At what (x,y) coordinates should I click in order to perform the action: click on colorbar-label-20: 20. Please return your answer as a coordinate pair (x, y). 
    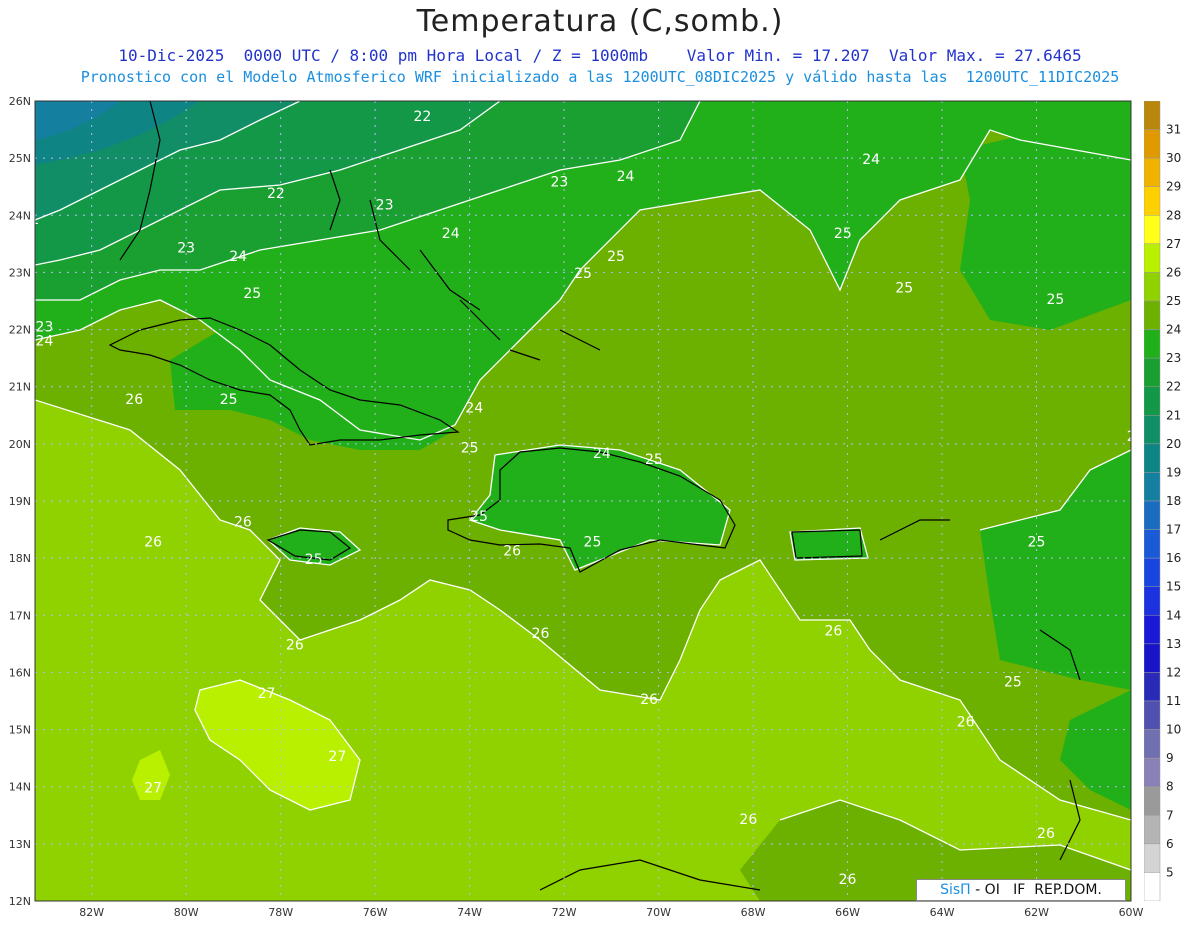
    Looking at the image, I should click on (1173, 444).